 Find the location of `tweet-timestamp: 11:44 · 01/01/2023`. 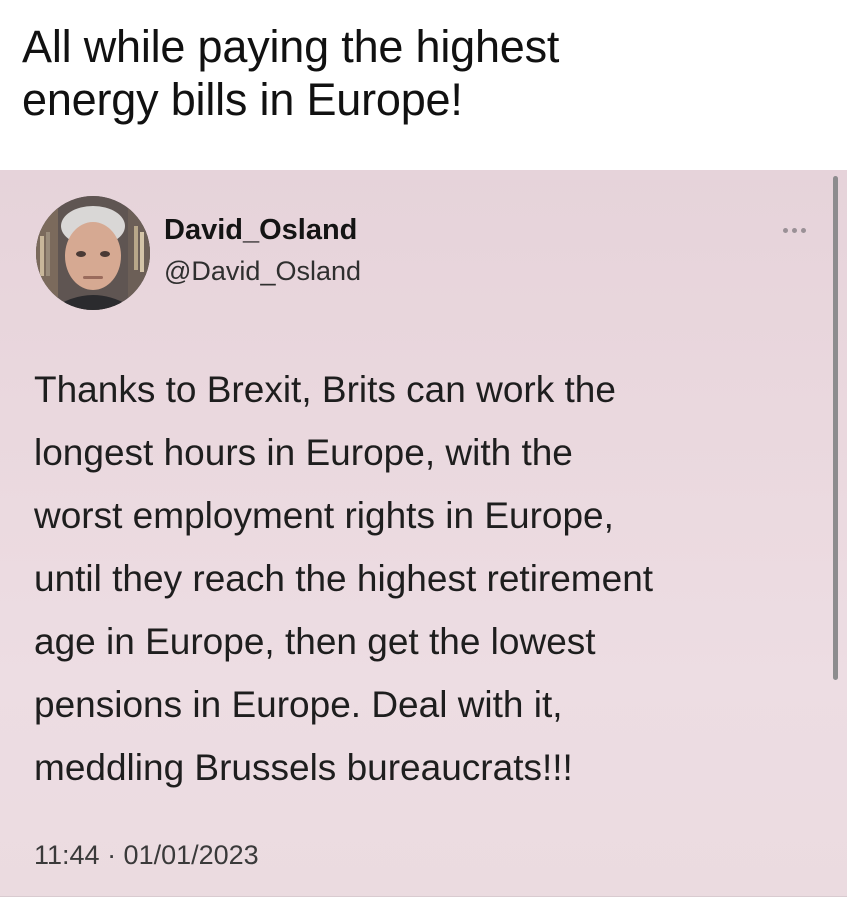

tweet-timestamp: 11:44 · 01/01/2023 is located at coordinates (146, 855).